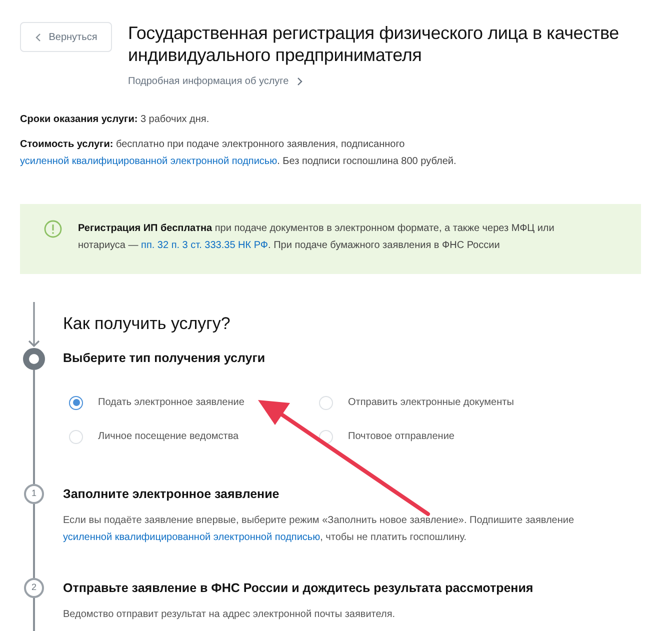  I want to click on step-description: Если вы подаёте заявление впервые, выберите режим «Заполнить новое заявление». Подпишите заявление усиленной квалифицированной электронной подписью, чтобы не платить госпошлину., so click(319, 529).